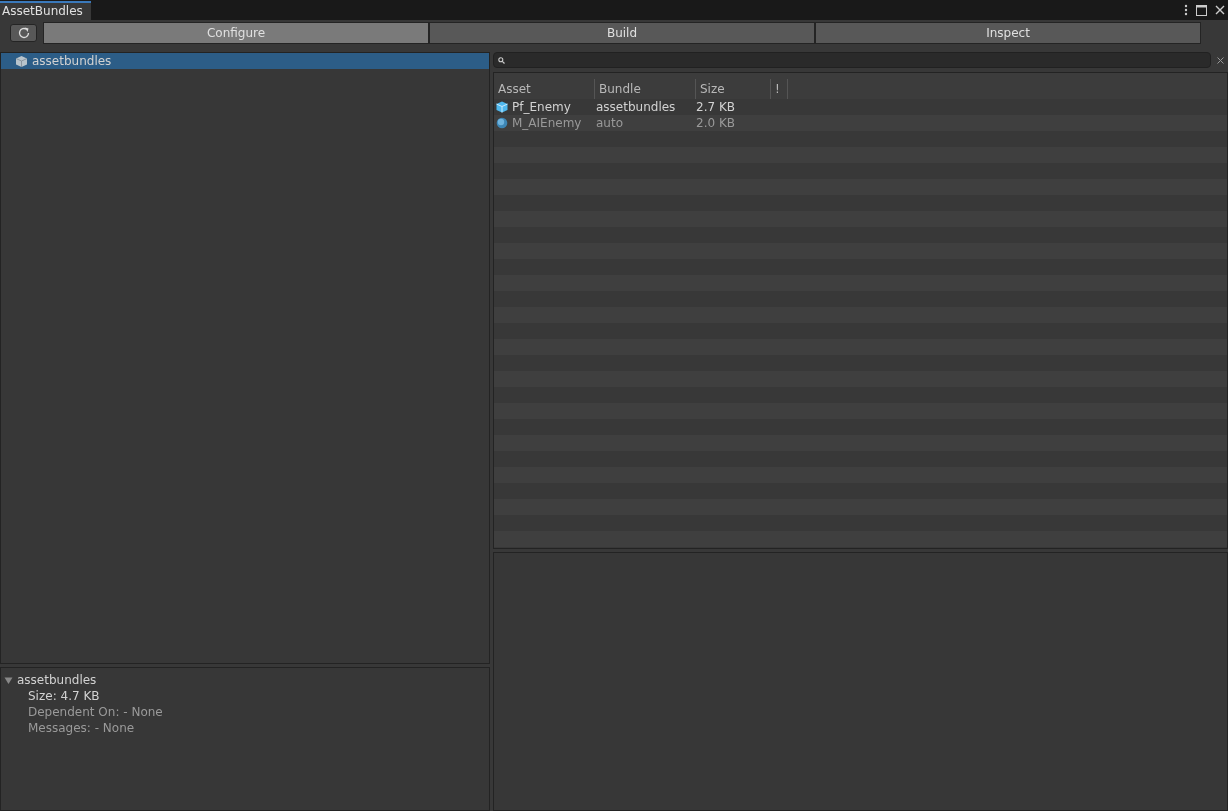 This screenshot has height=811, width=1228. Describe the element at coordinates (64, 696) in the screenshot. I see `detail-line: Size: 4.7 KB` at that location.